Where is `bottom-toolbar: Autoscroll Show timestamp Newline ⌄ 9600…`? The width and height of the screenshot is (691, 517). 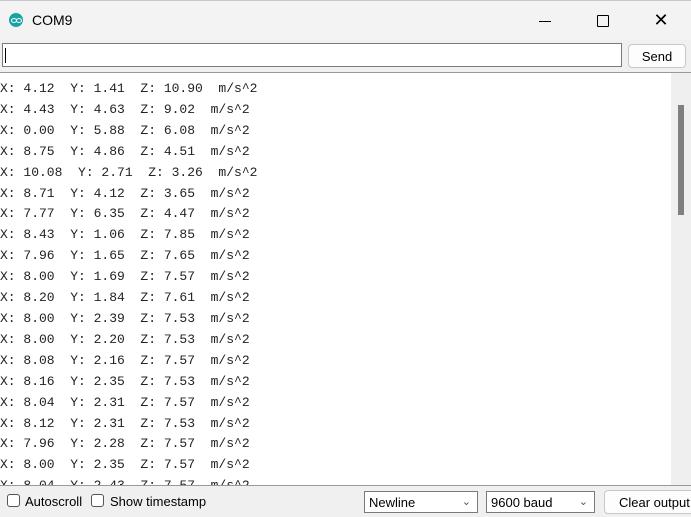 bottom-toolbar: Autoscroll Show timestamp Newline ⌄ 9600… is located at coordinates (345, 501).